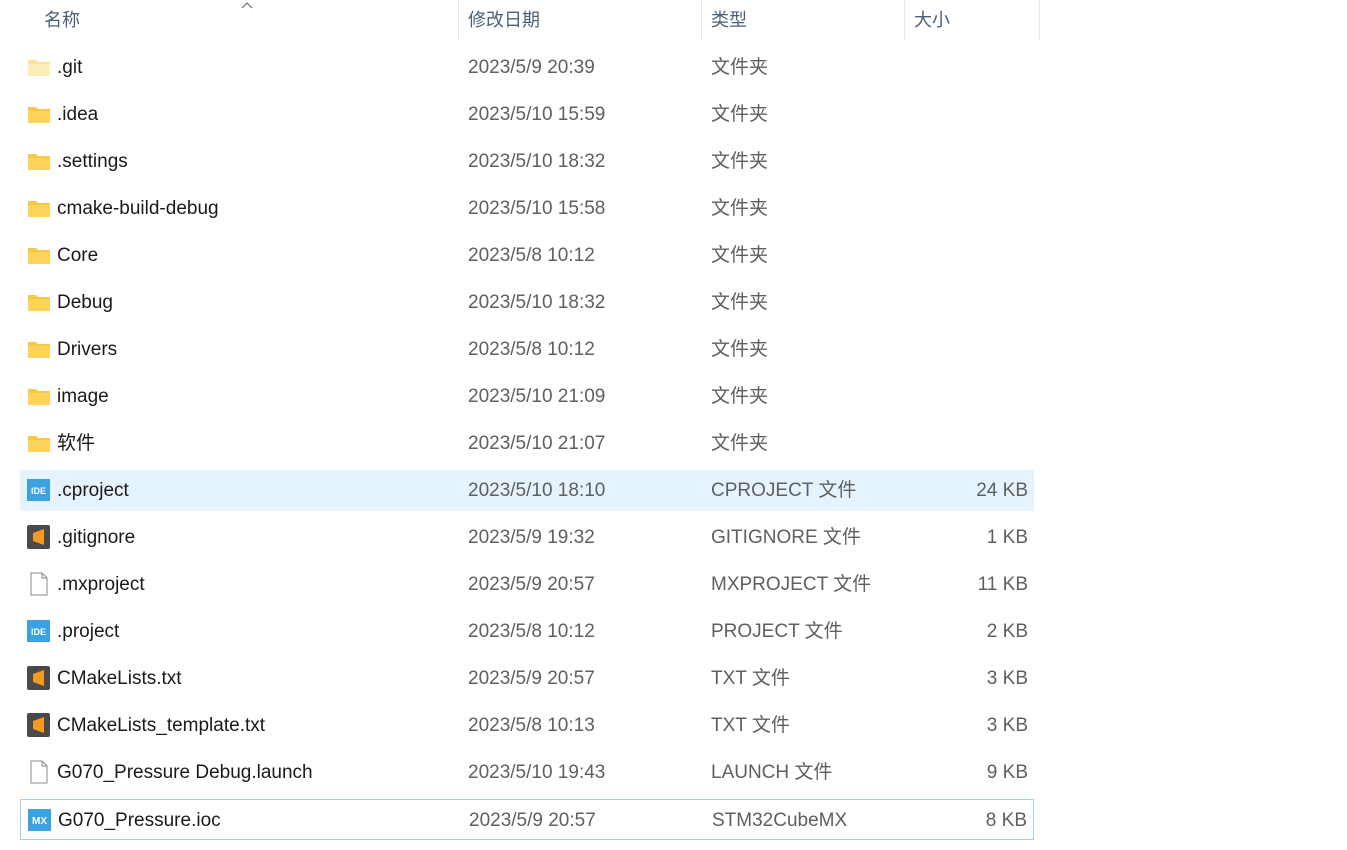 Image resolution: width=1347 pixels, height=850 pixels. Describe the element at coordinates (83, 396) in the screenshot. I see `file-name: image` at that location.